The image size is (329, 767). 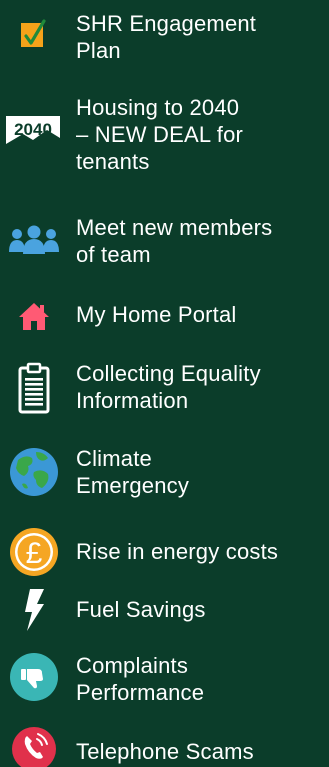 What do you see at coordinates (34, 678) in the screenshot?
I see `thumbs-down-icon` at bounding box center [34, 678].